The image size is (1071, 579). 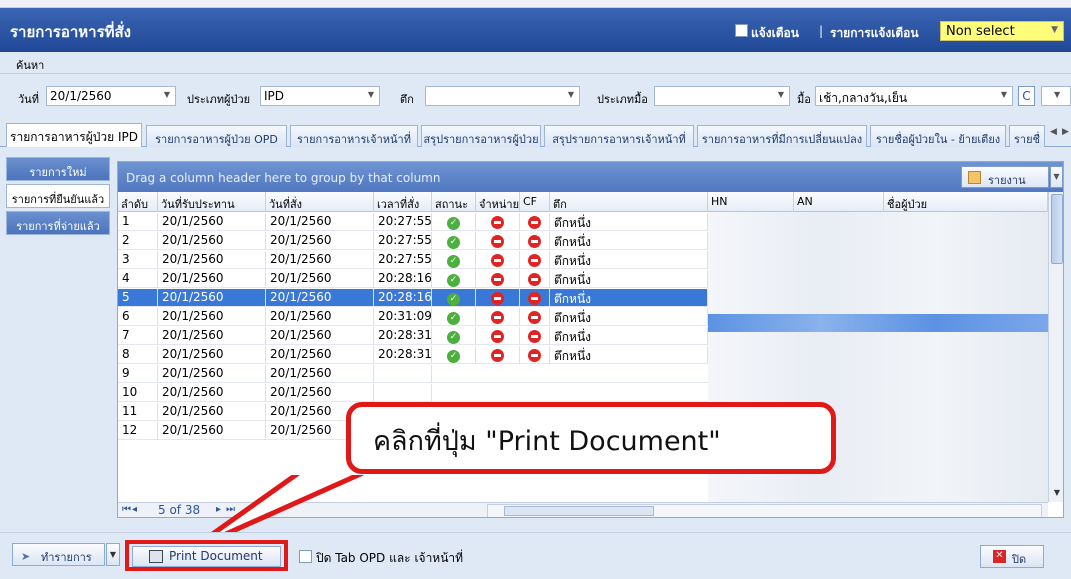 I want to click on side-tab-paid: รายการที่จ่ายแล้ว, so click(x=58, y=223).